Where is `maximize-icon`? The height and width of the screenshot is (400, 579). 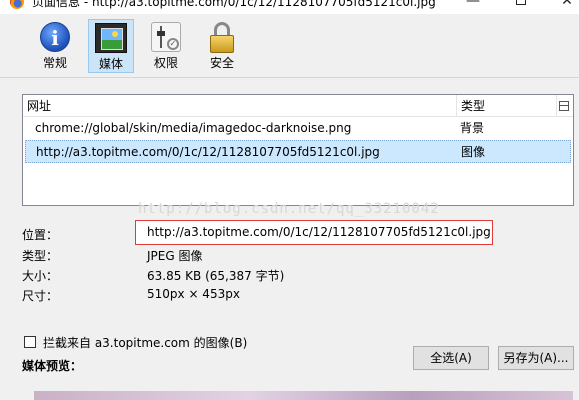 maximize-icon is located at coordinates (521, 2).